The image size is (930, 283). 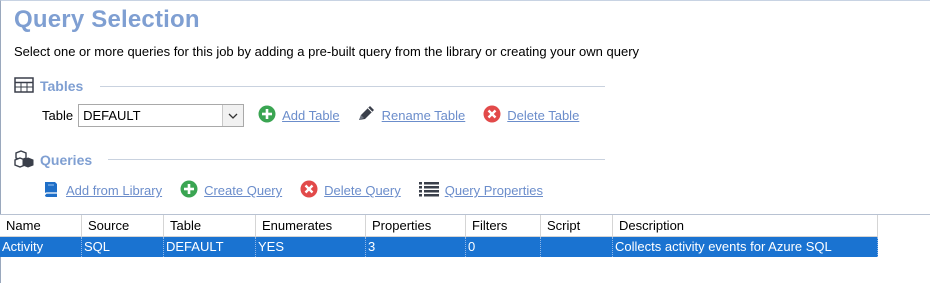 I want to click on add-from-library-button: Add from Library, so click(x=102, y=190).